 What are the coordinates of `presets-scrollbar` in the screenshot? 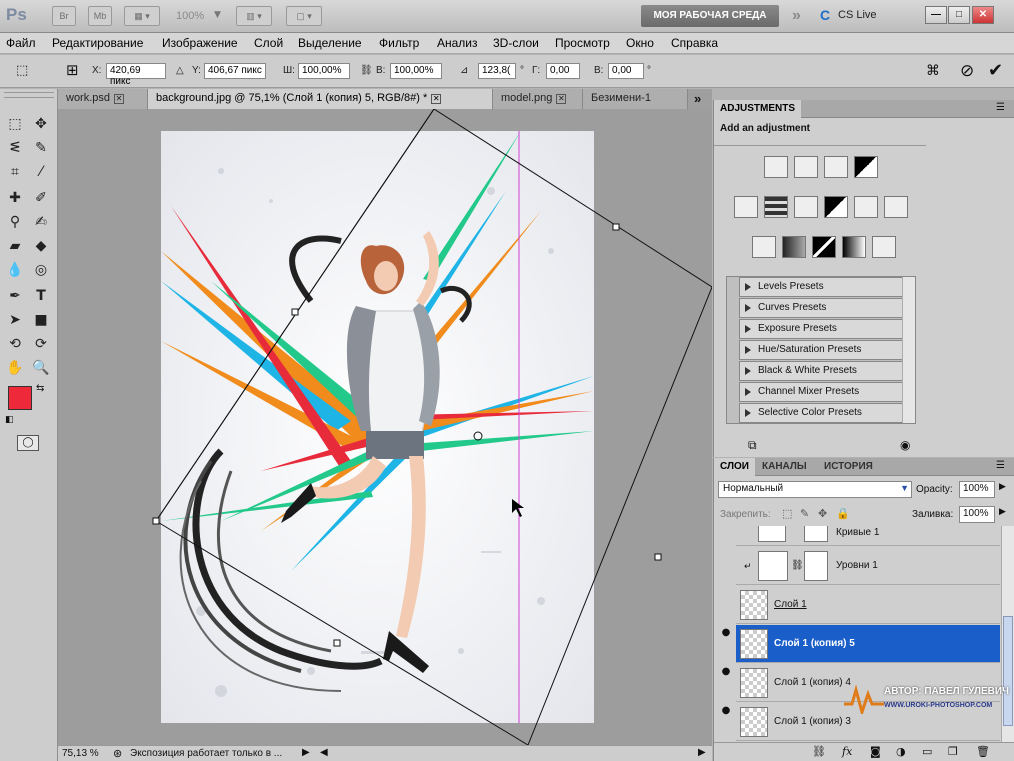 It's located at (908, 350).